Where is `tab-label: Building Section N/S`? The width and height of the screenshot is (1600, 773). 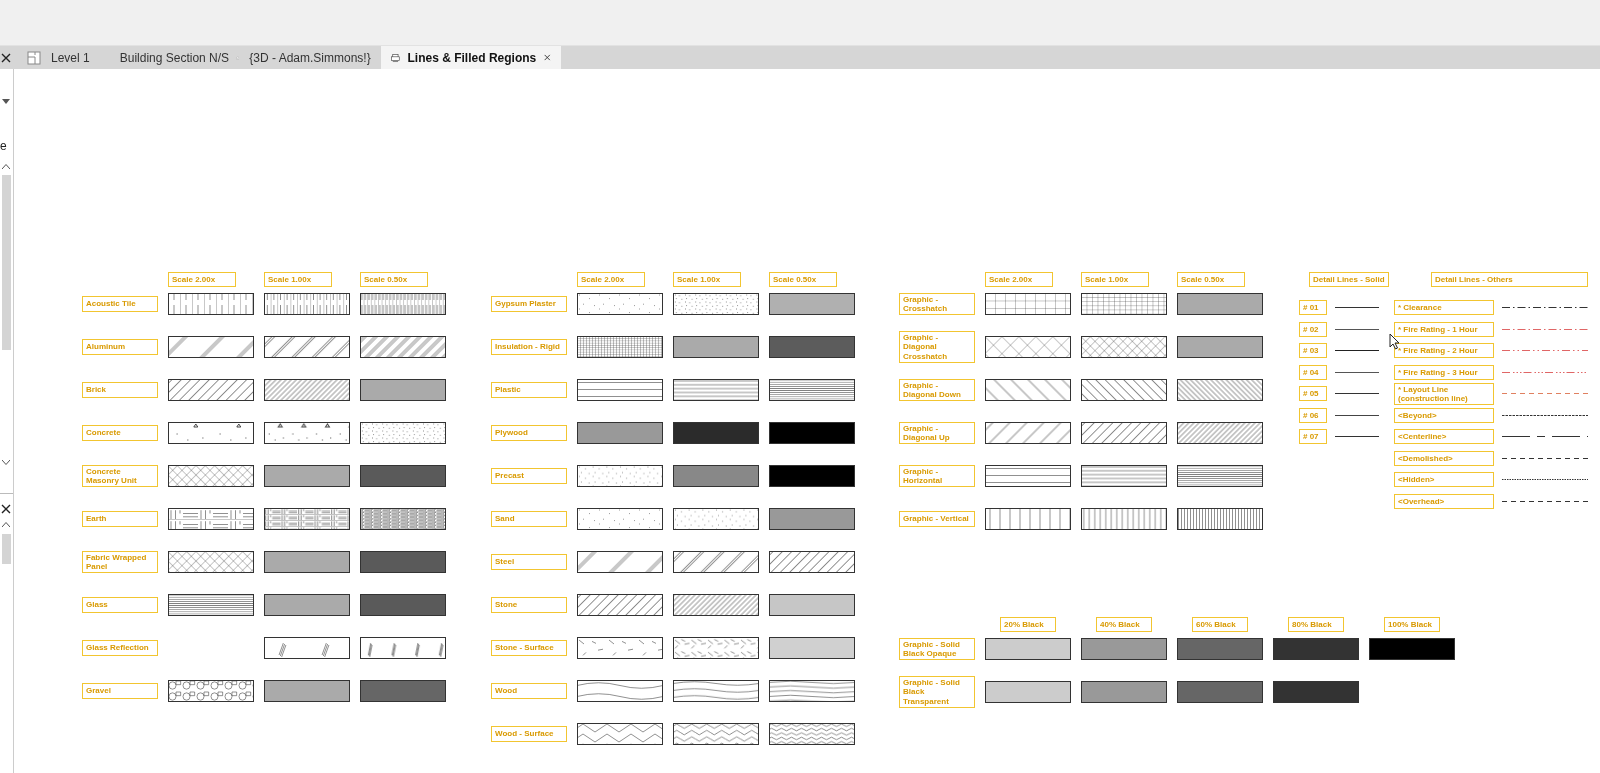 tab-label: Building Section N/S is located at coordinates (174, 57).